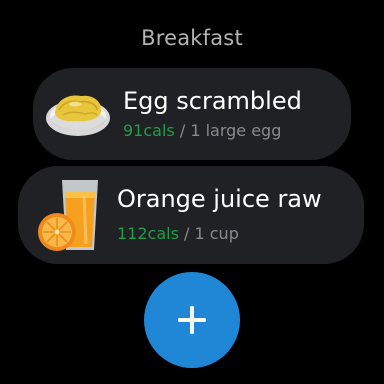  Describe the element at coordinates (68, 215) in the screenshot. I see `orange-juice-glass-icon` at that location.